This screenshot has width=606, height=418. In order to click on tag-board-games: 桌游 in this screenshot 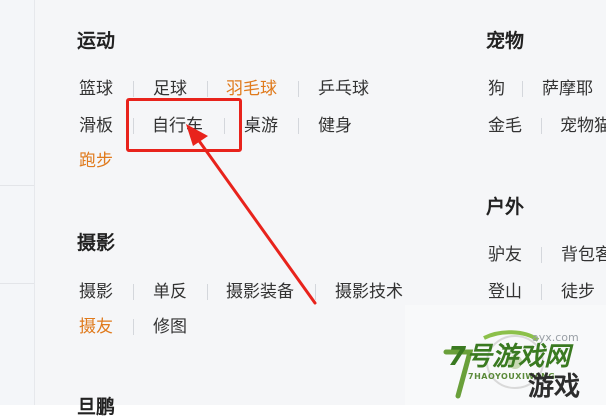, I will do `click(261, 126)`.